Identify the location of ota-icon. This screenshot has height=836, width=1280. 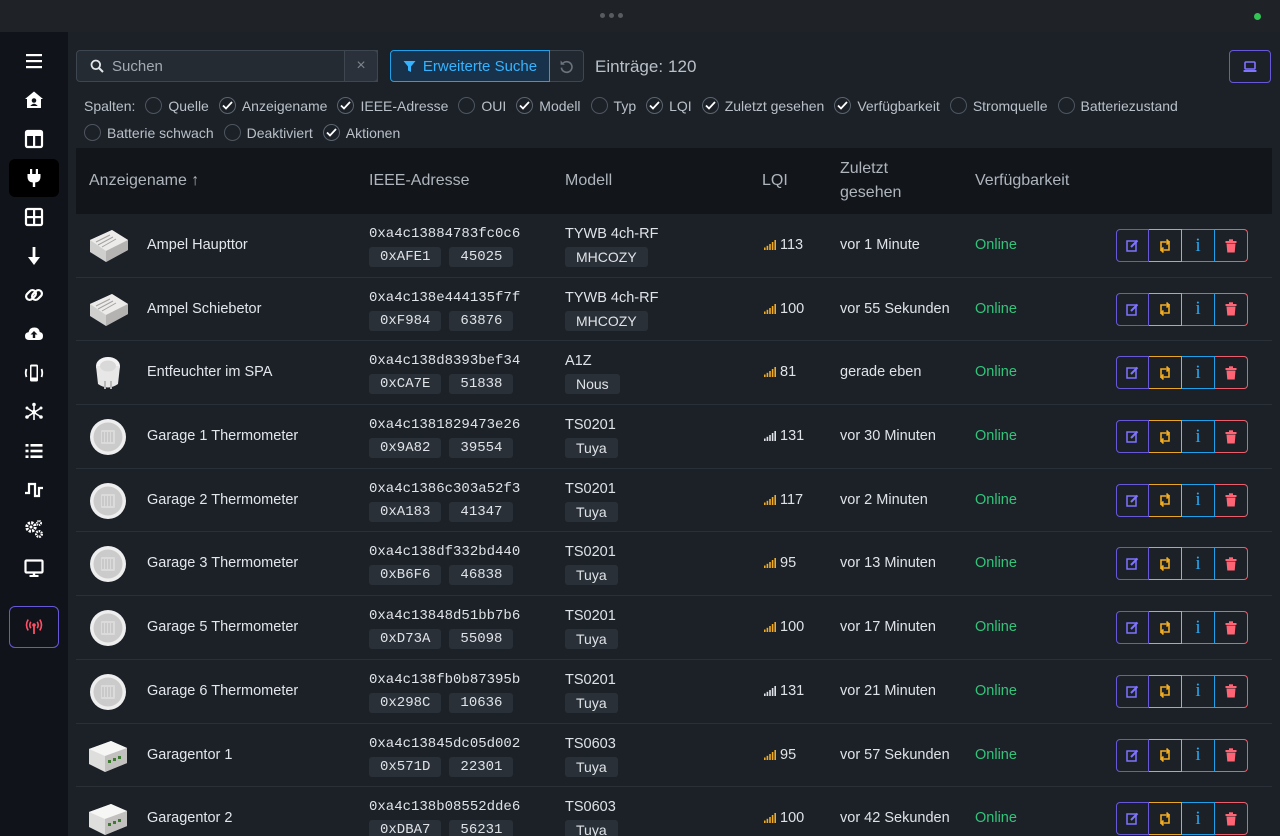
(34, 256).